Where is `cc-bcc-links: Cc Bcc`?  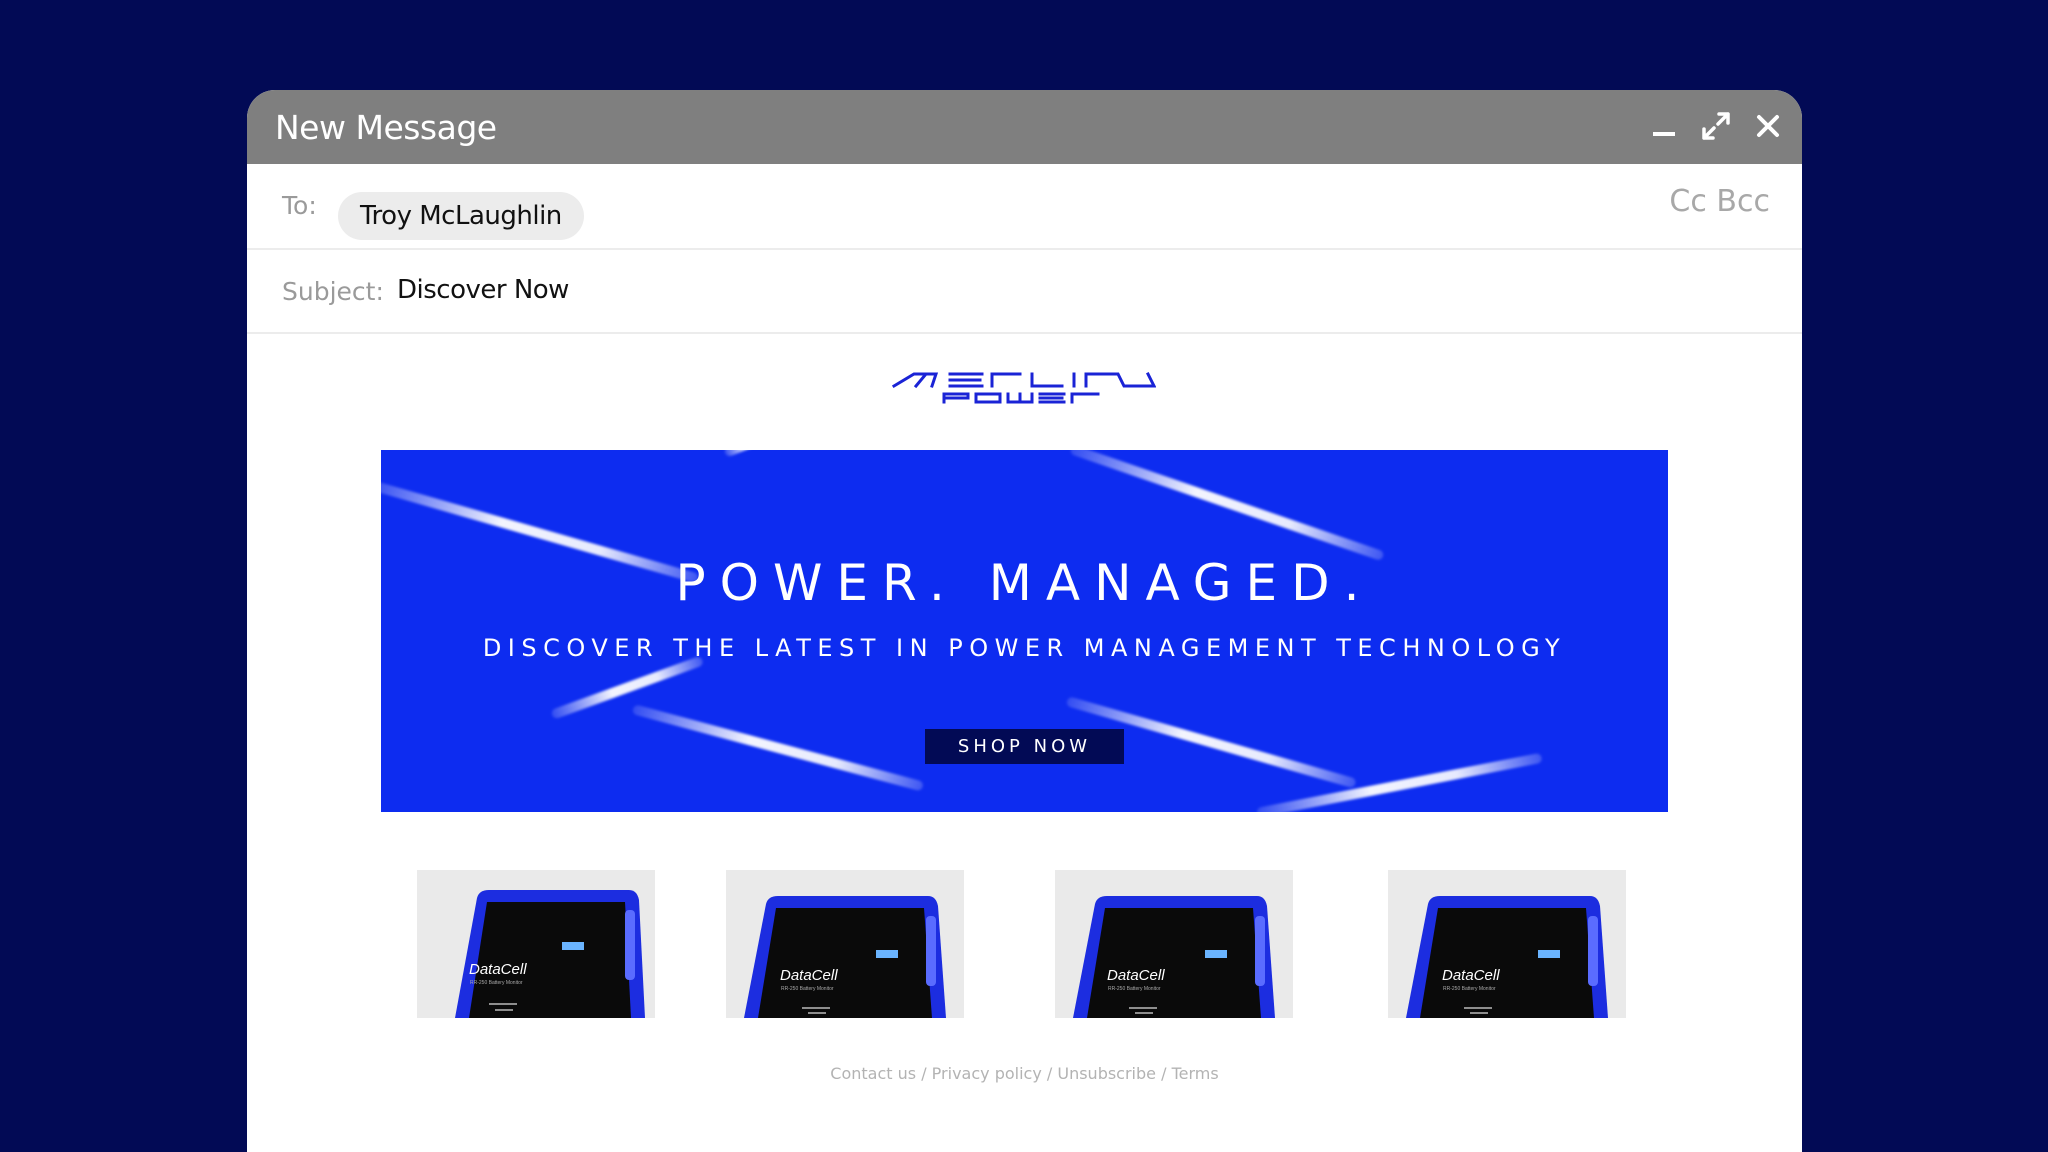 cc-bcc-links: Cc Bcc is located at coordinates (1719, 201).